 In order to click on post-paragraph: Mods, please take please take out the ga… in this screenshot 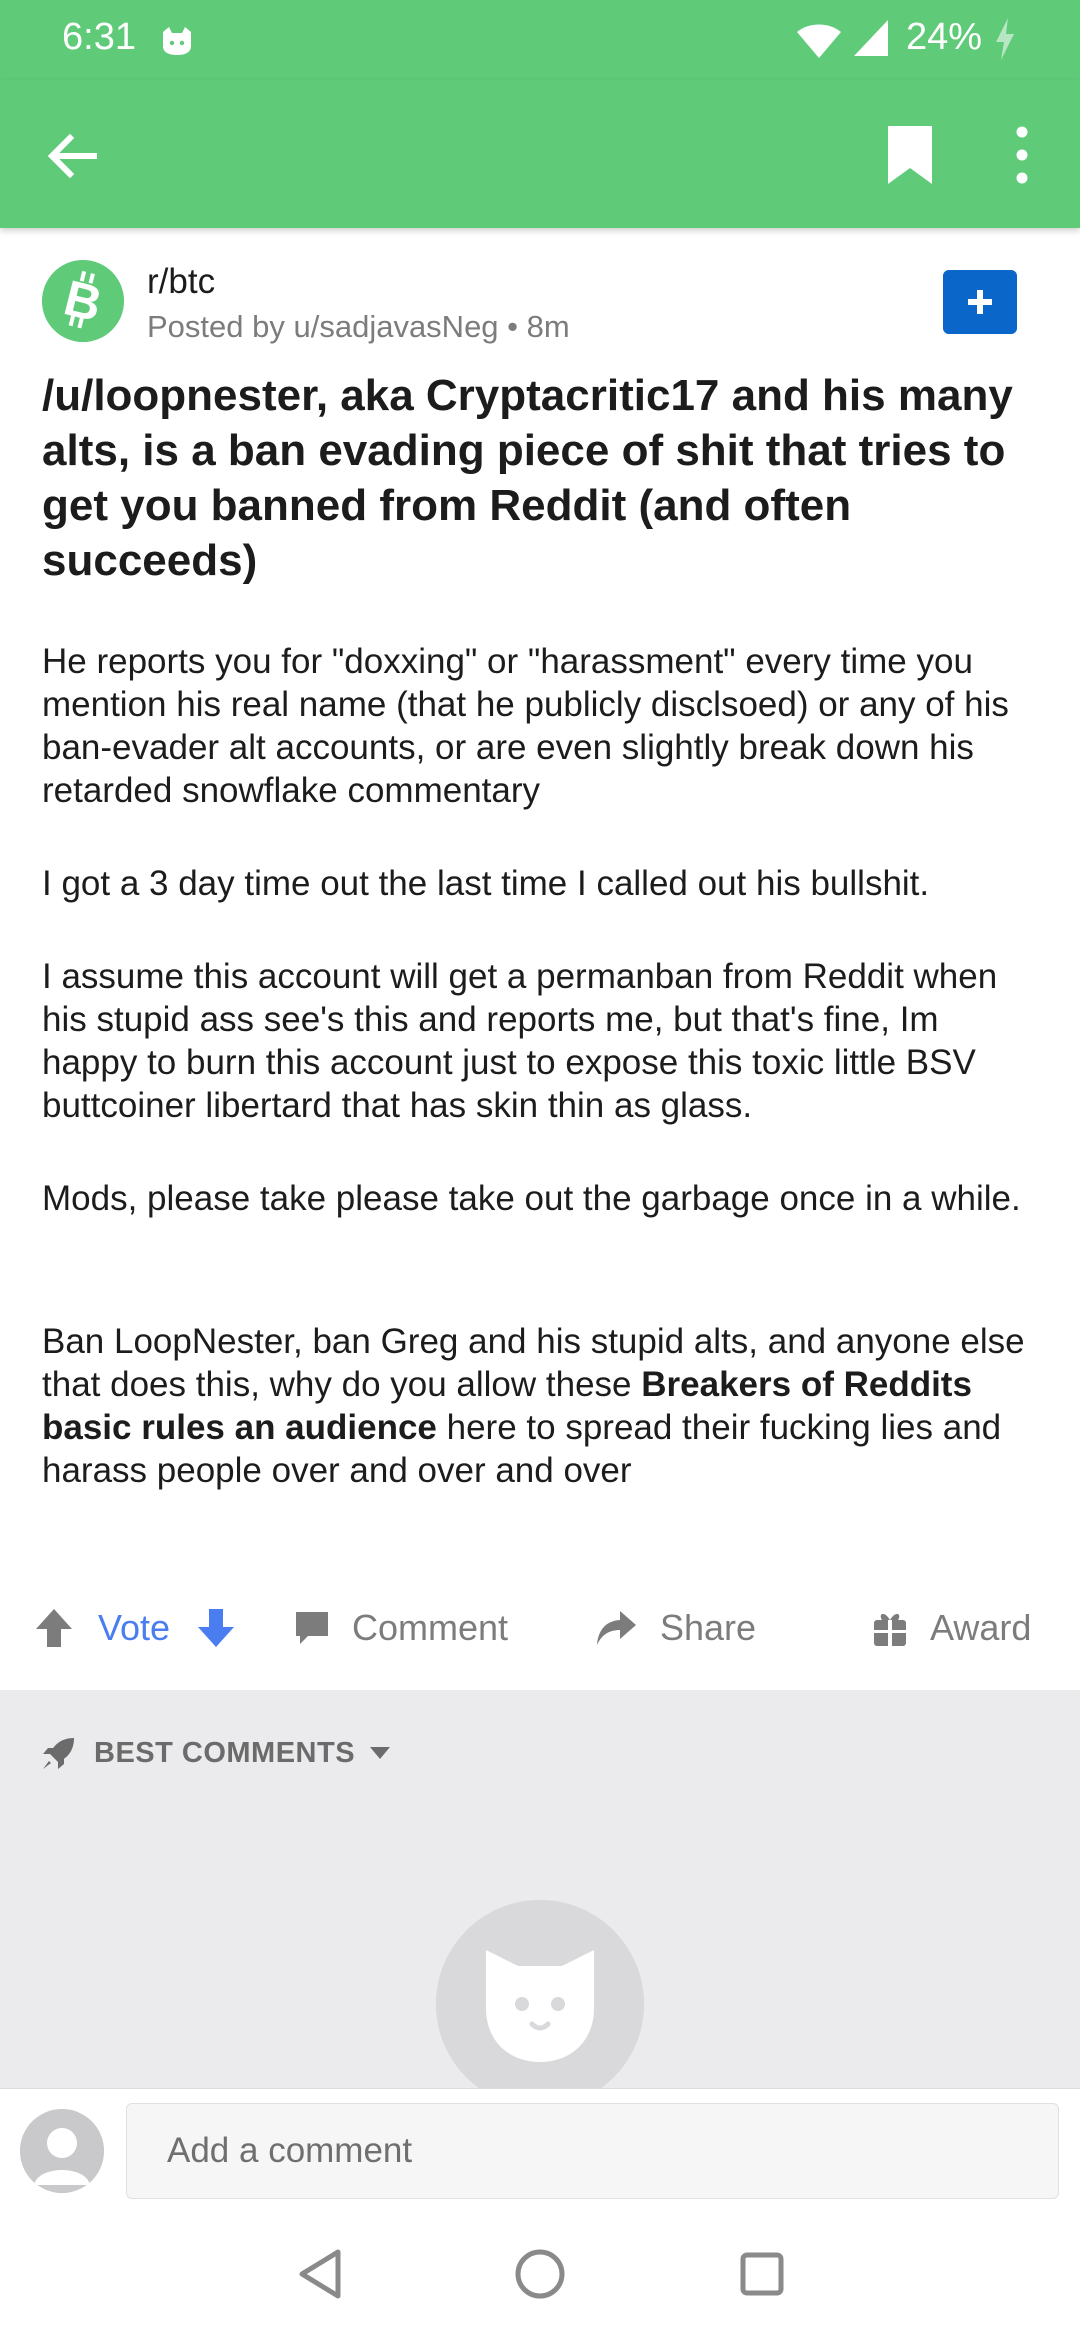, I will do `click(531, 1198)`.